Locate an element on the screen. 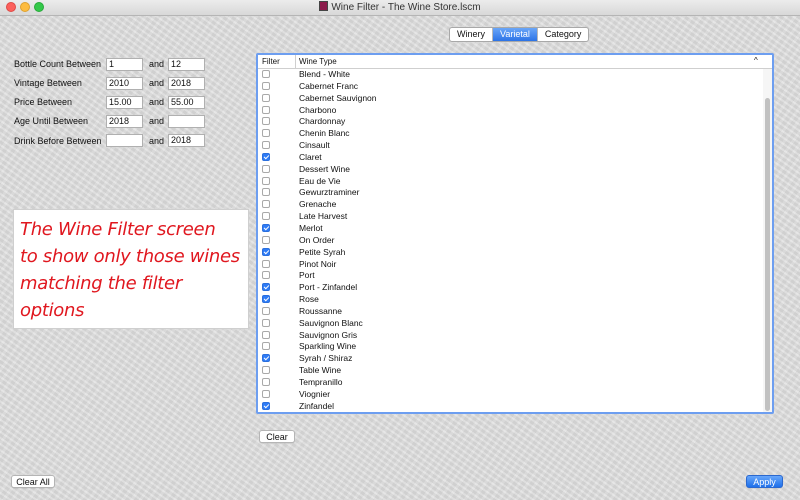 Image resolution: width=800 pixels, height=500 pixels. table-row: Port - Zinfandel is located at coordinates (511, 288).